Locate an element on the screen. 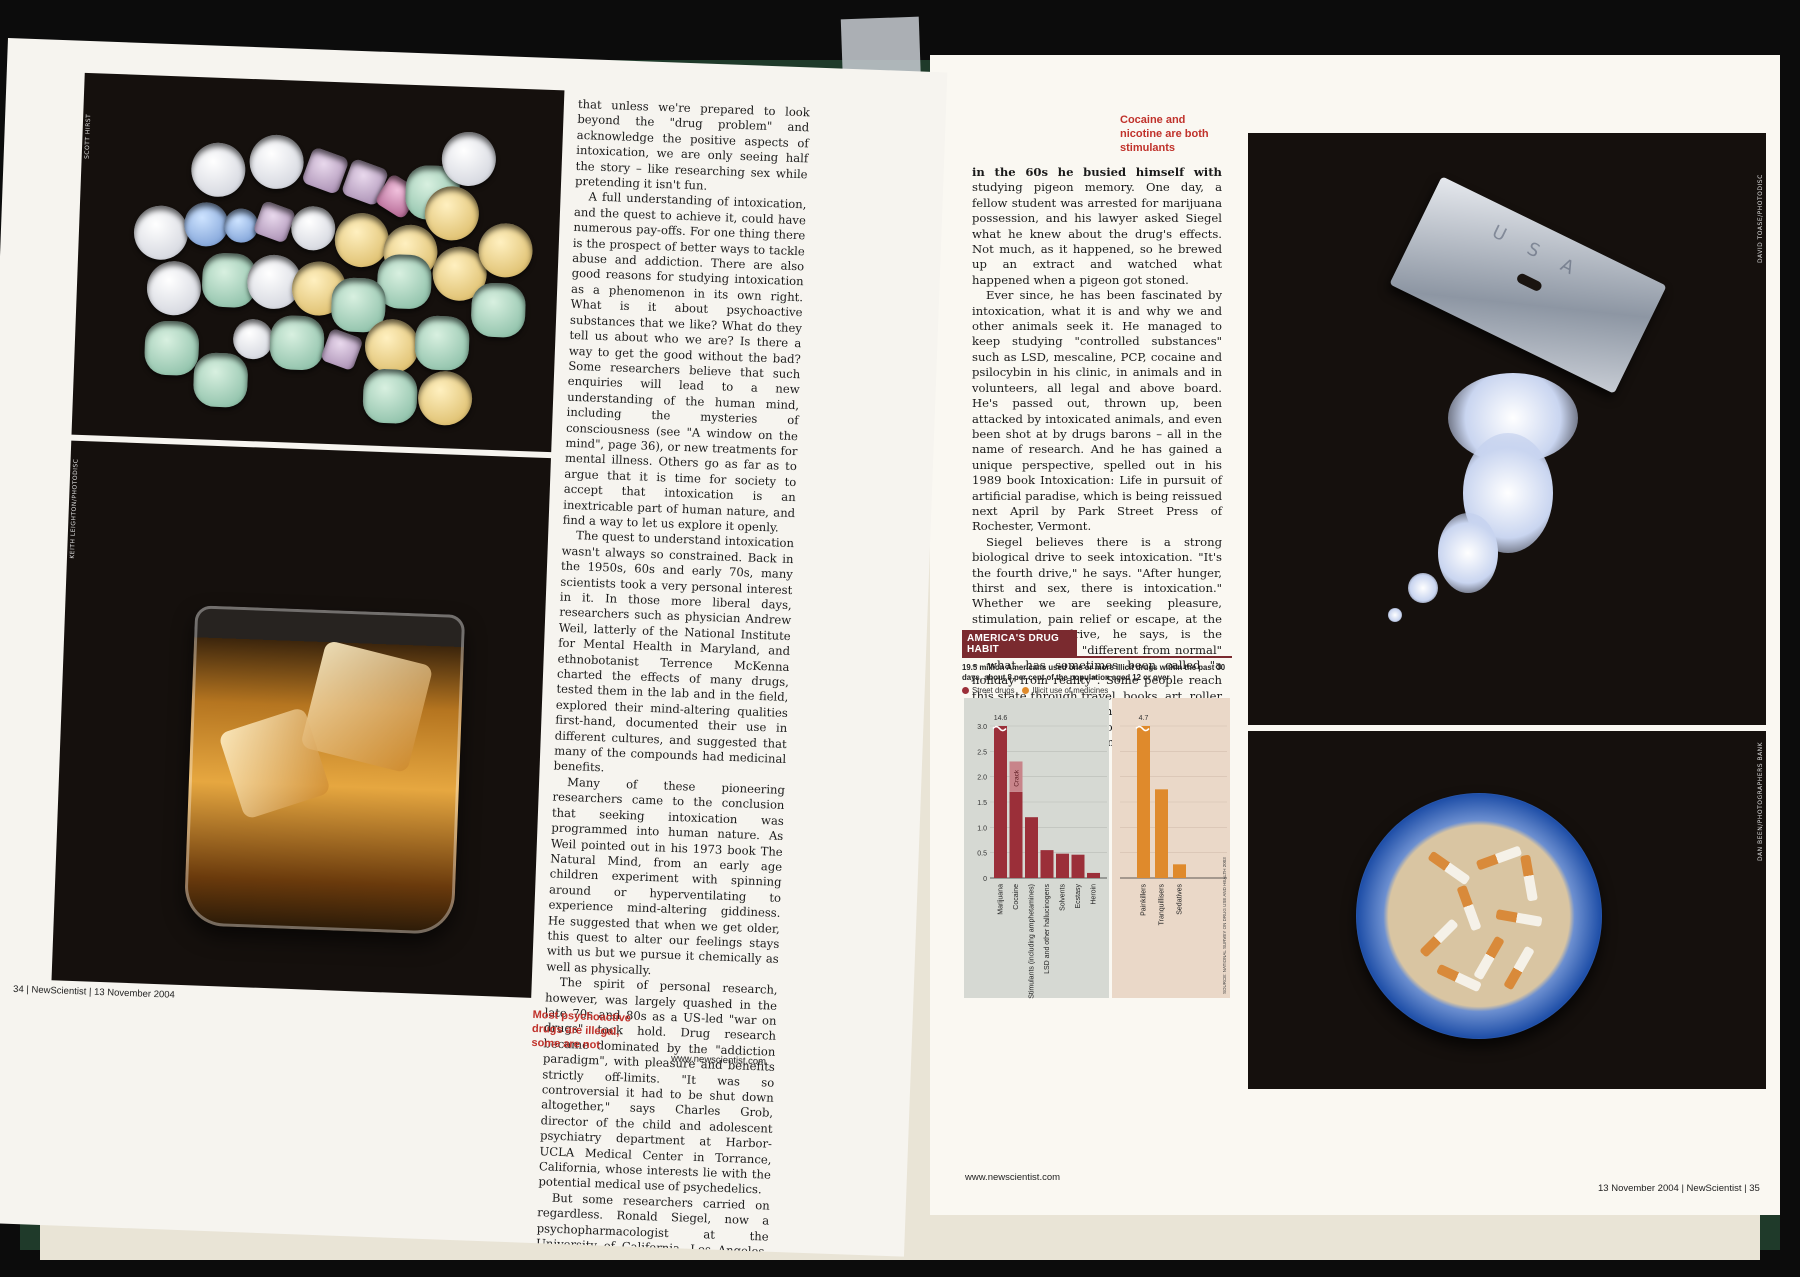 The image size is (1800, 1277). y-tick-label: 0 is located at coordinates (985, 879).